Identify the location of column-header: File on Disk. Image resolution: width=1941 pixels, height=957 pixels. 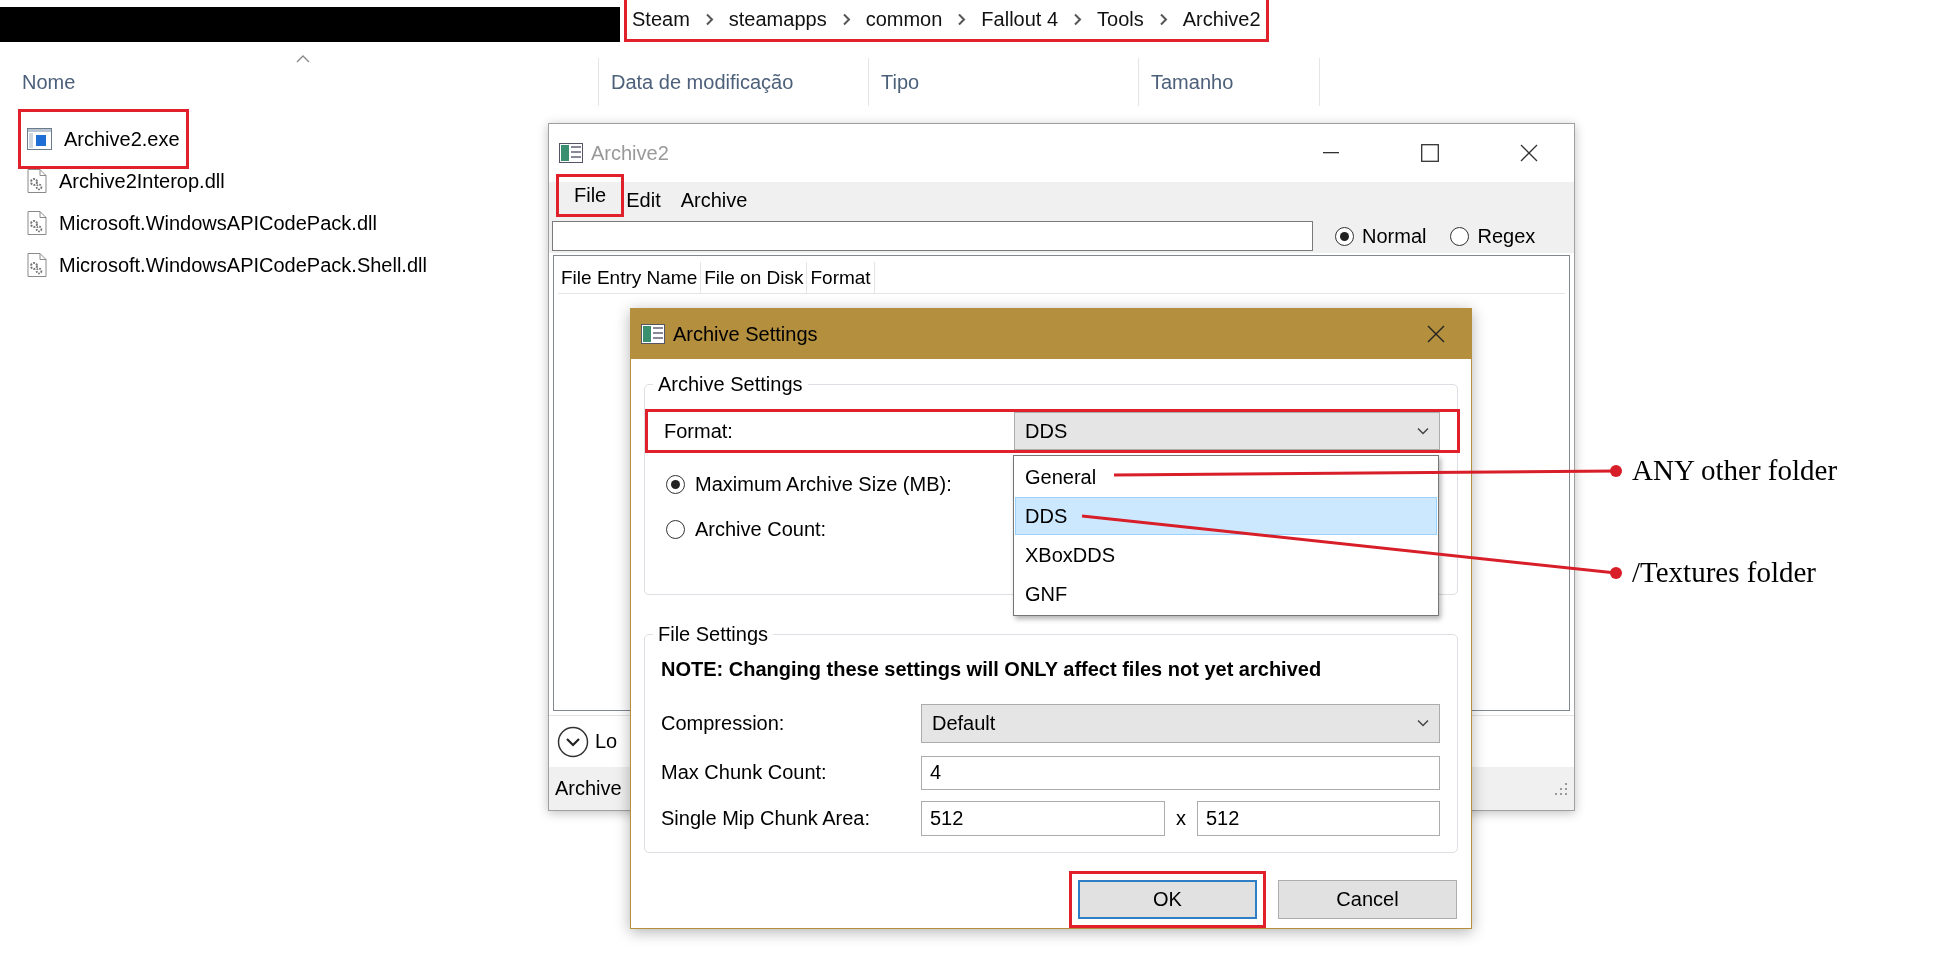
(754, 277).